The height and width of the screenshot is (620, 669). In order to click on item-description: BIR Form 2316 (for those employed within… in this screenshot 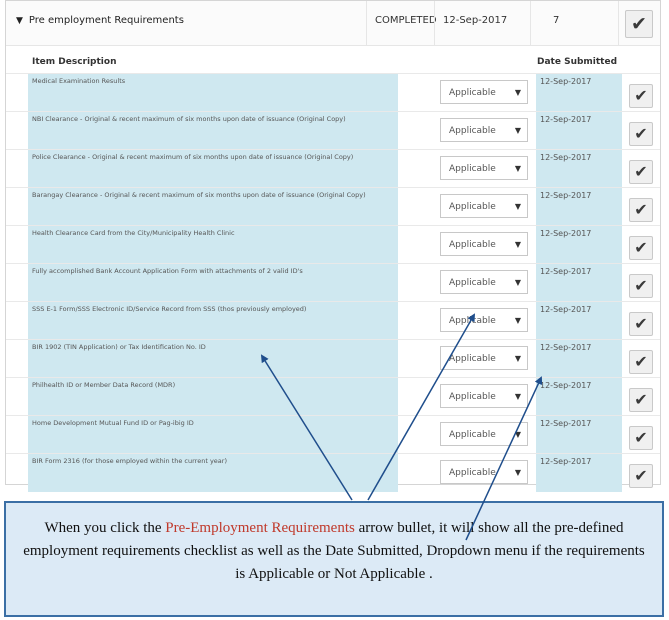, I will do `click(213, 473)`.